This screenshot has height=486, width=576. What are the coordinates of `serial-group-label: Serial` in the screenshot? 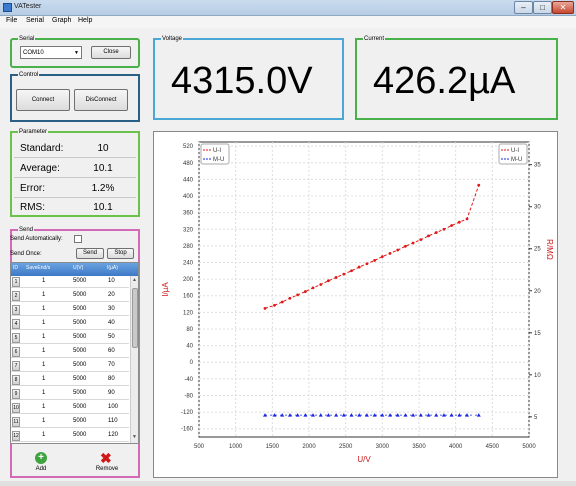 It's located at (27, 39).